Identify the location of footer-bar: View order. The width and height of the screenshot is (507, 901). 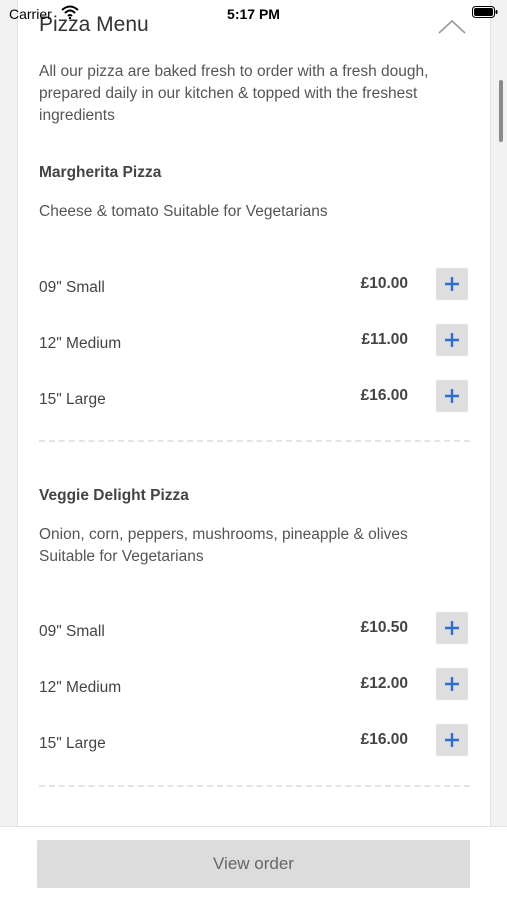
(253, 863).